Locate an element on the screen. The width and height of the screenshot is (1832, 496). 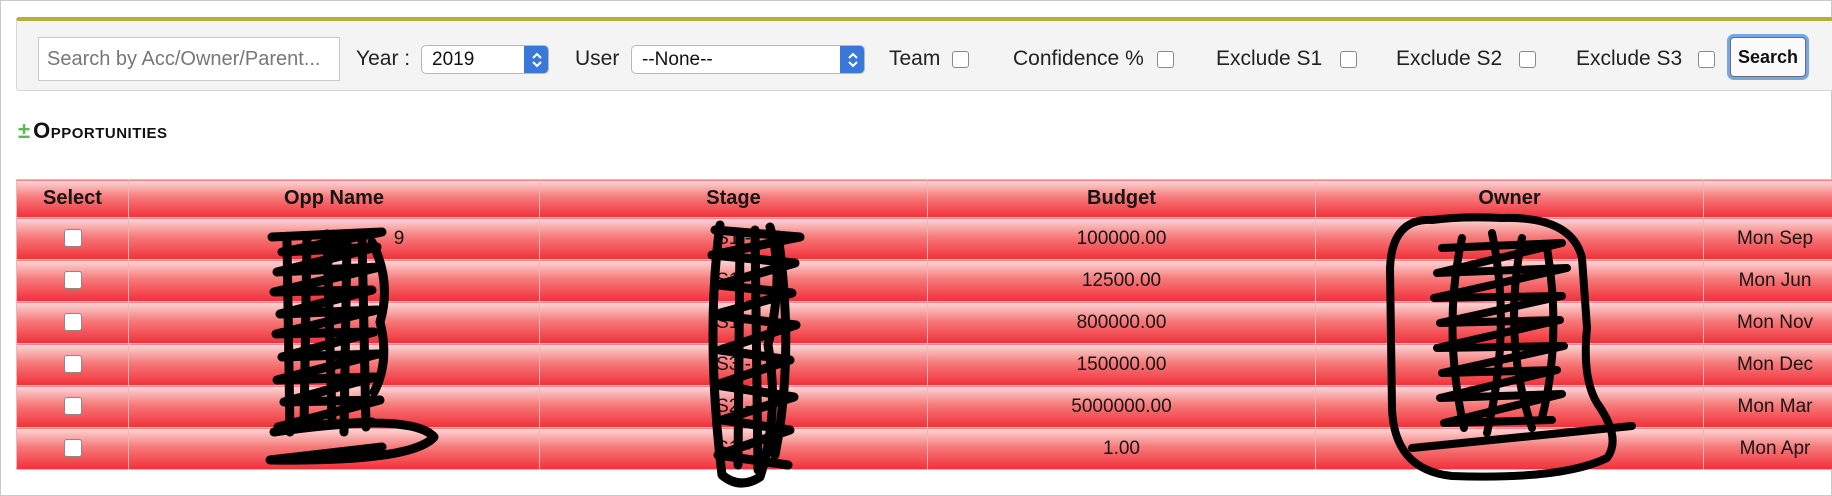
confidence-label: Confidence % is located at coordinates (1078, 58).